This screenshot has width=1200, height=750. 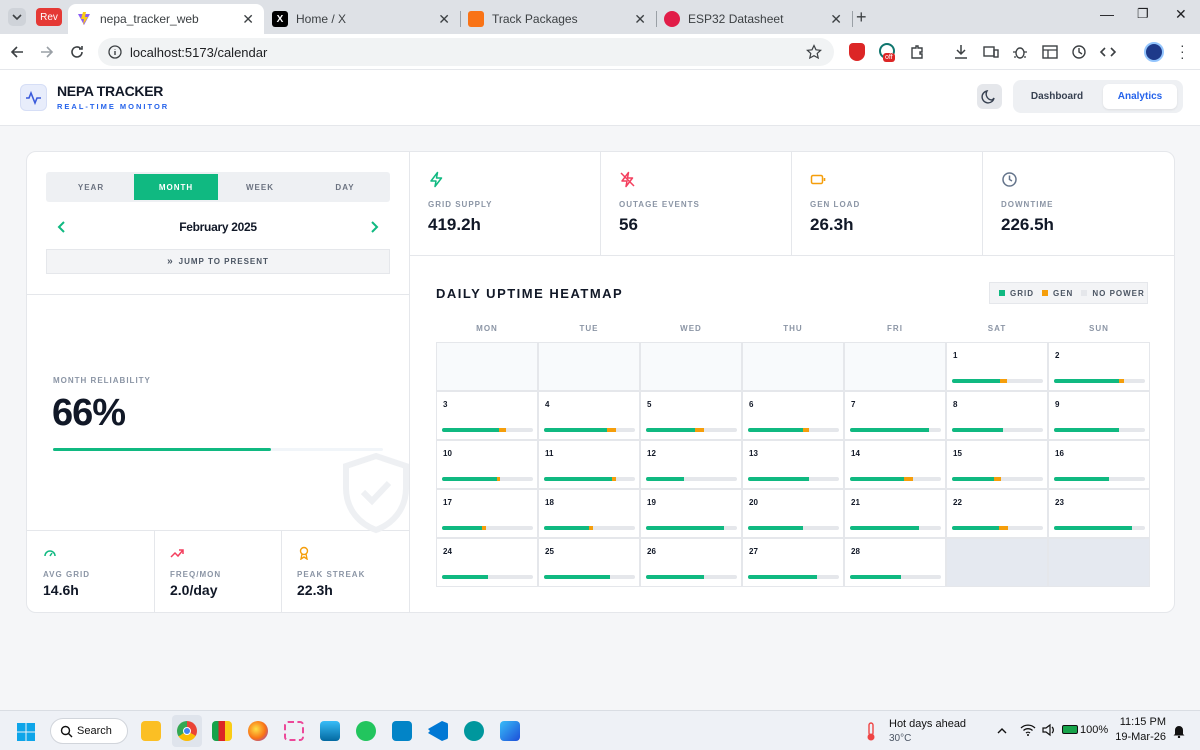 I want to click on heatmap-day-cell: 14, so click(x=895, y=464).